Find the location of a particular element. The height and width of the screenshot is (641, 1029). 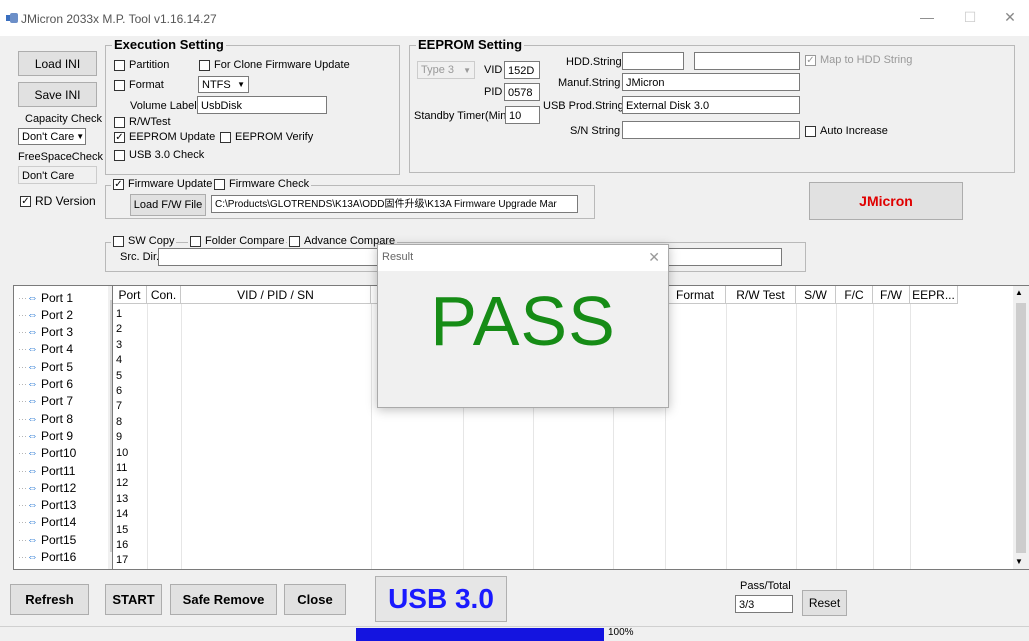

usb-prod-string-input: External Disk 3.0 is located at coordinates (711, 105).